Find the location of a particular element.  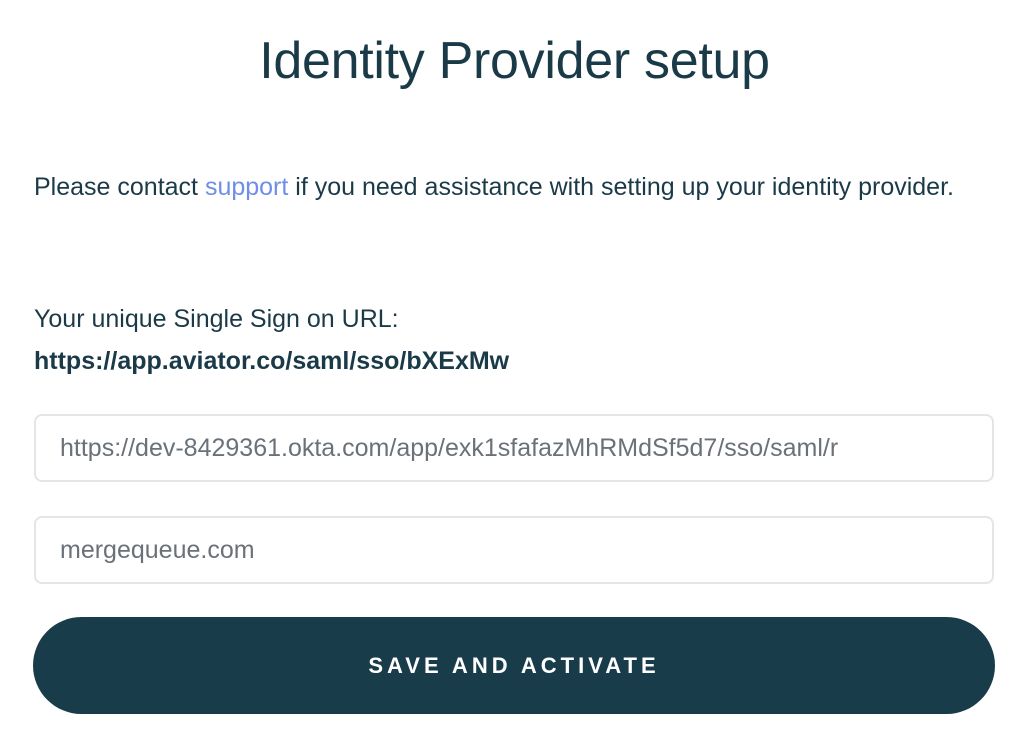

sso-url-label: Your unique Single Sign on URL: is located at coordinates (216, 319).